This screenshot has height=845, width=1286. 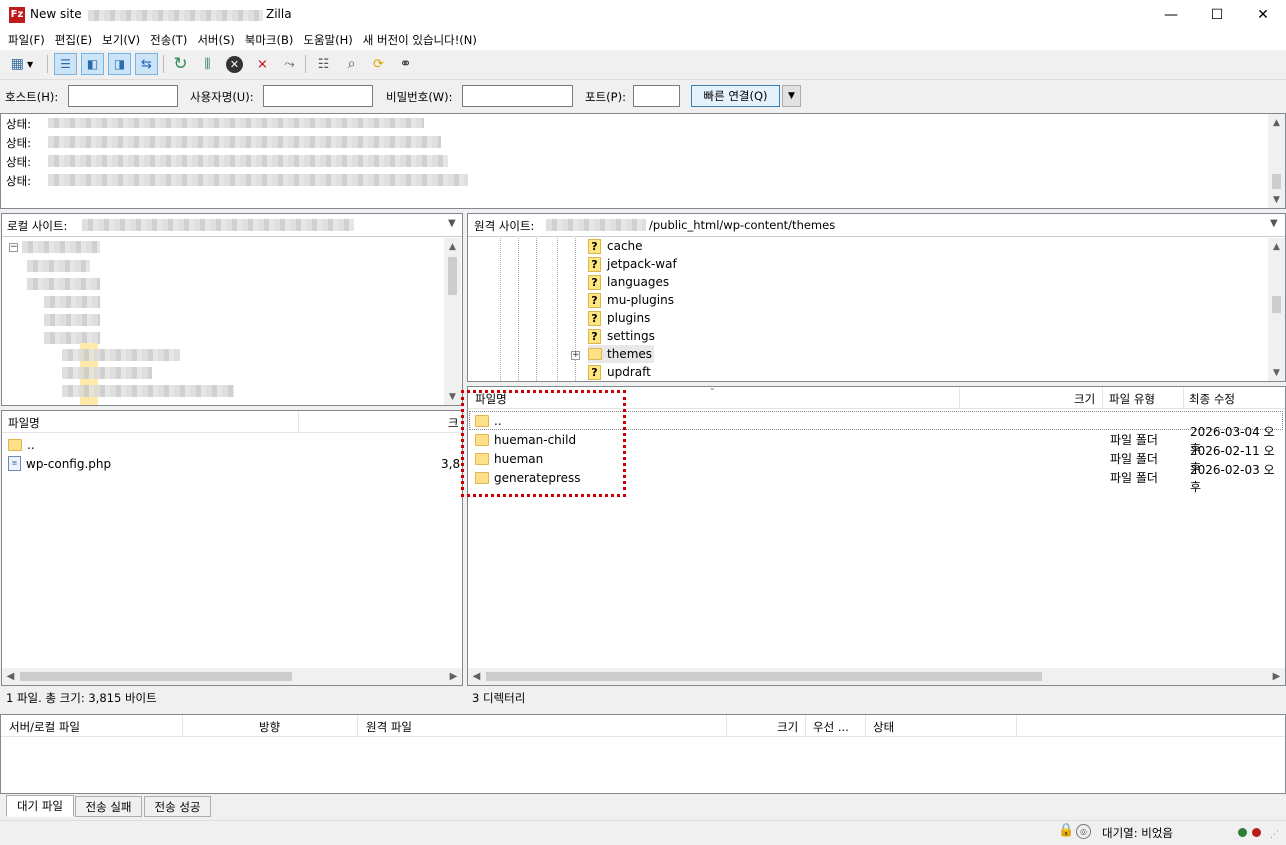 I want to click on remote-col-size: 크기, so click(x=1084, y=399).